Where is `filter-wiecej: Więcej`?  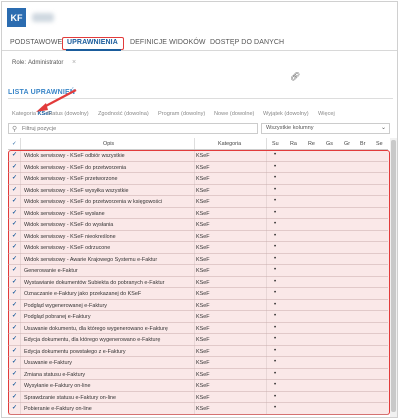
filter-wiecej: Więcej is located at coordinates (326, 114).